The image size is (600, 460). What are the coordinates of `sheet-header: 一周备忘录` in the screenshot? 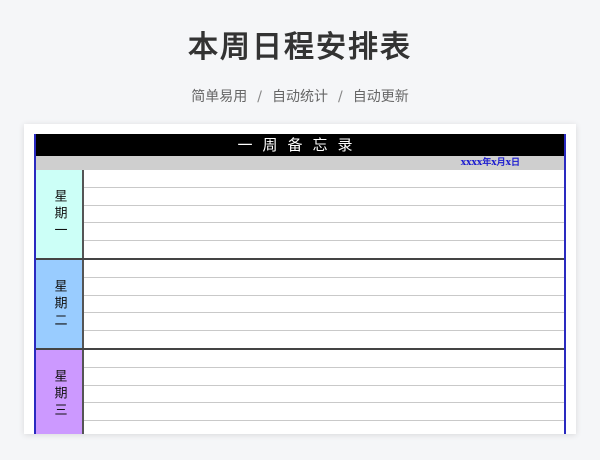 It's located at (300, 145).